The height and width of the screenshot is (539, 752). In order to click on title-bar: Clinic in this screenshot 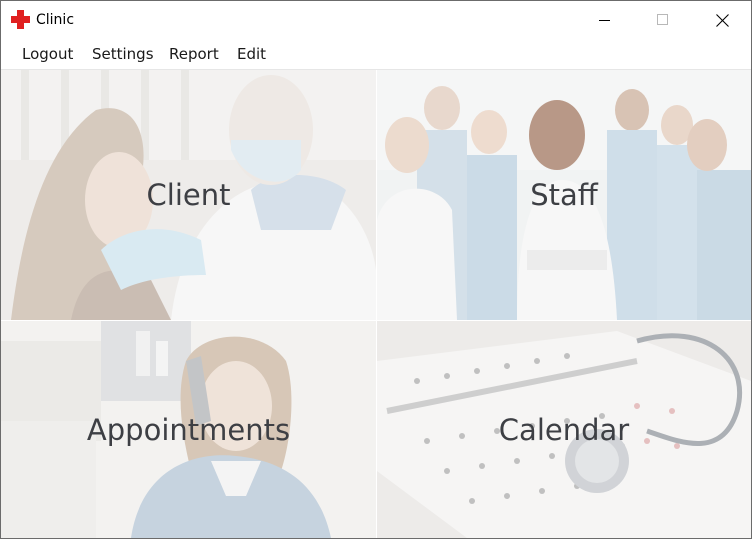, I will do `click(376, 20)`.